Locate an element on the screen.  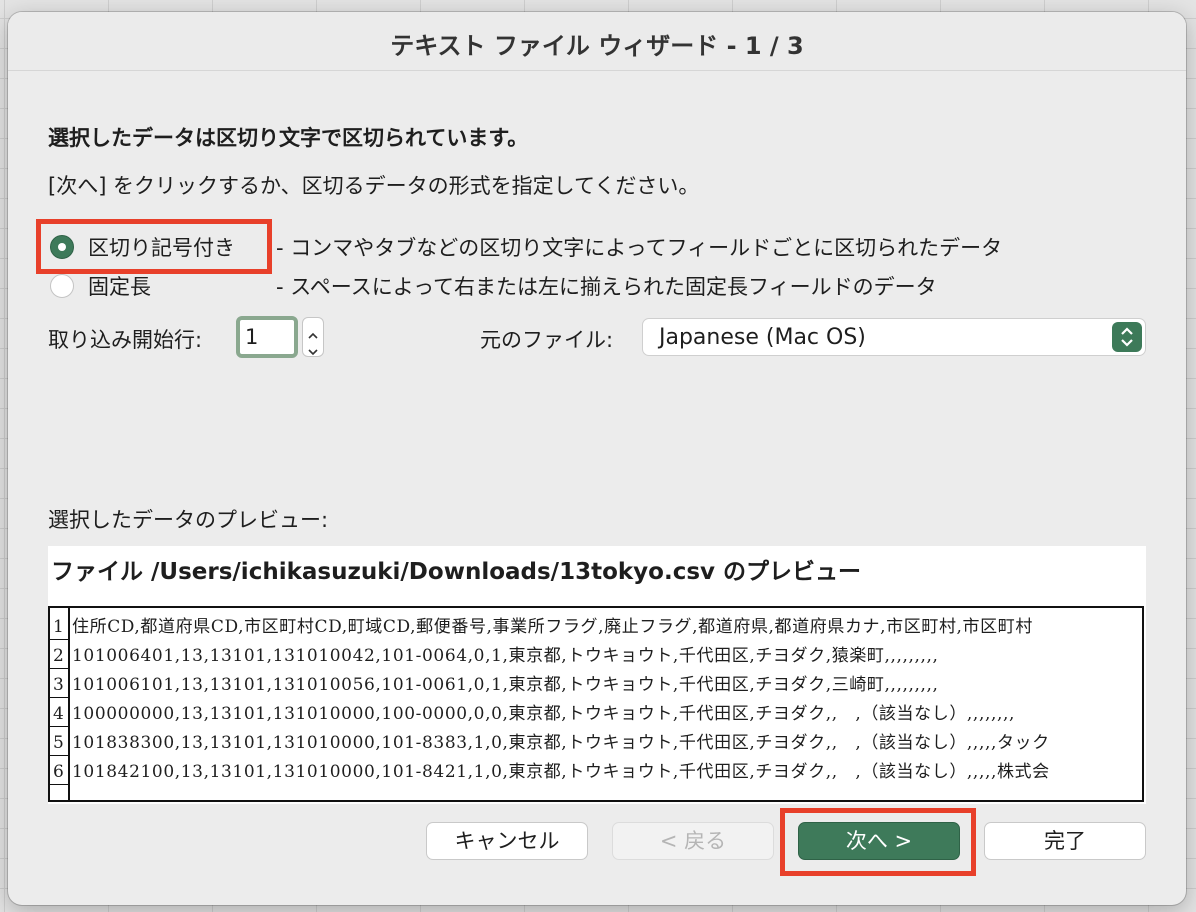
preview-row-number: 6 is located at coordinates (58, 772).